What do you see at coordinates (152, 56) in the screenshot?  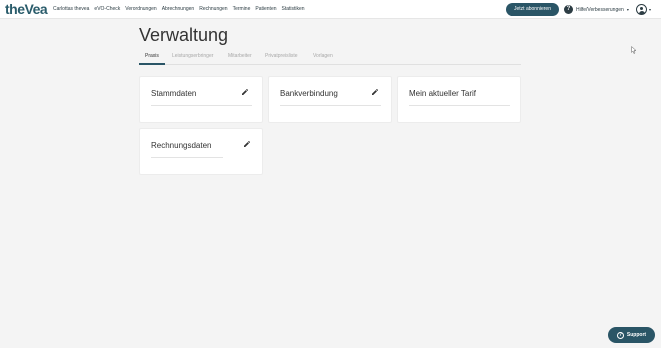 I see `tab-praxis: Praxis` at bounding box center [152, 56].